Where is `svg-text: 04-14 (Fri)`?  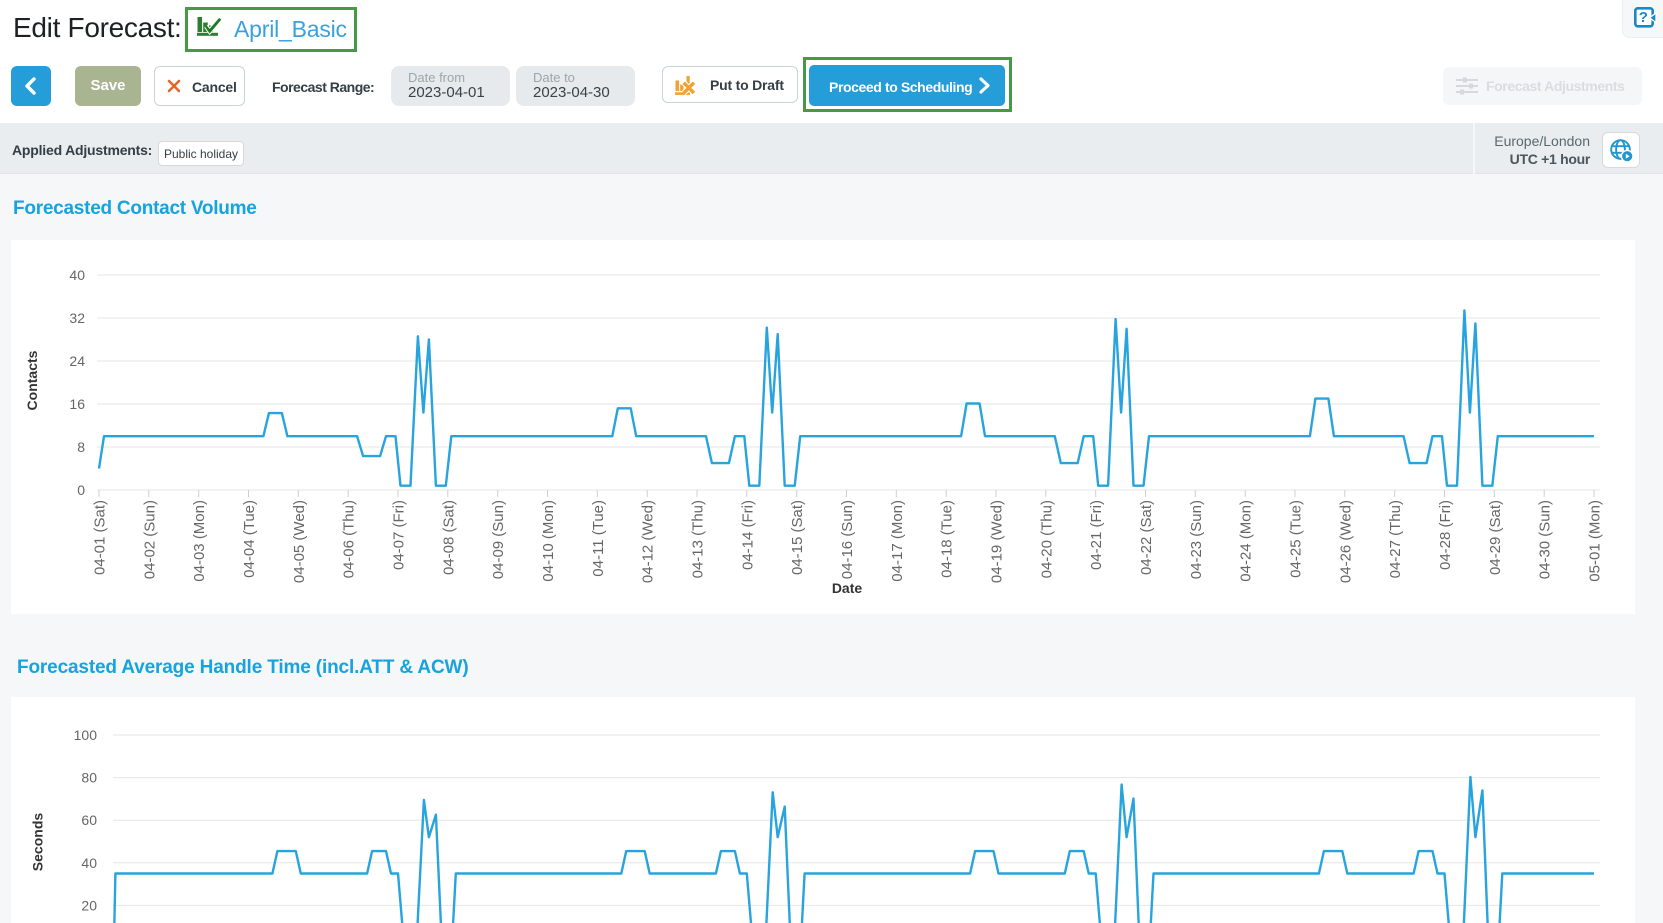 svg-text: 04-14 (Fri) is located at coordinates (747, 535).